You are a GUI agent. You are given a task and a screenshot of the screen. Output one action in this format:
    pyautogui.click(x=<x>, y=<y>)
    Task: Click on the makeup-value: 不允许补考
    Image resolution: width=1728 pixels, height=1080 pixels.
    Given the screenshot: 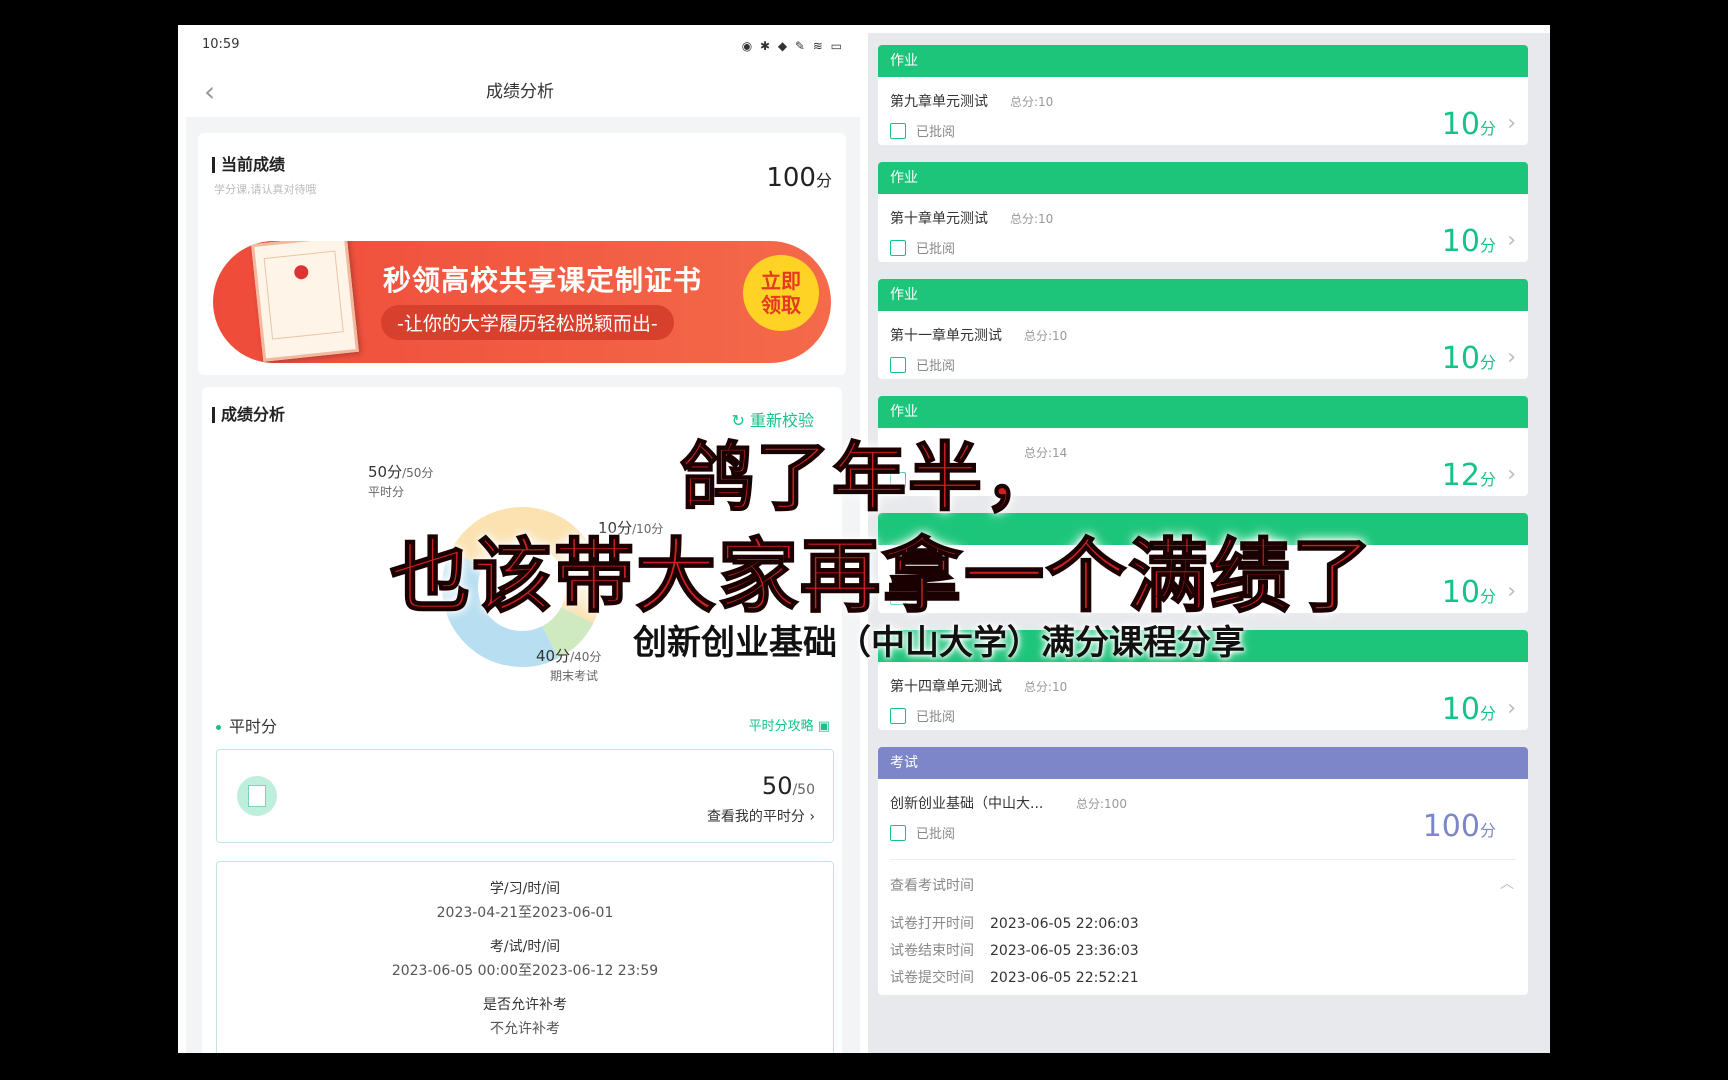 What is the action you would take?
    pyautogui.click(x=525, y=1029)
    